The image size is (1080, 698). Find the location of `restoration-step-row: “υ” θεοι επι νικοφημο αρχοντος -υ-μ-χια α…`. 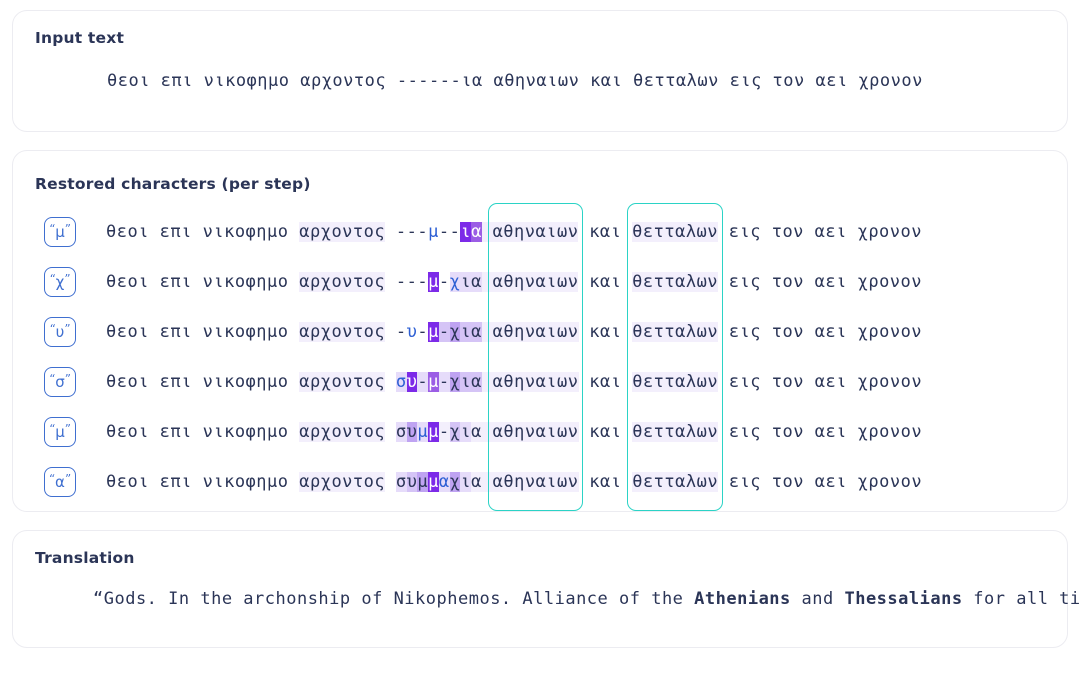

restoration-step-row: “υ” θεοι επι νικοφημο αρχοντος -υ-μ-χια α… is located at coordinates (540, 332).